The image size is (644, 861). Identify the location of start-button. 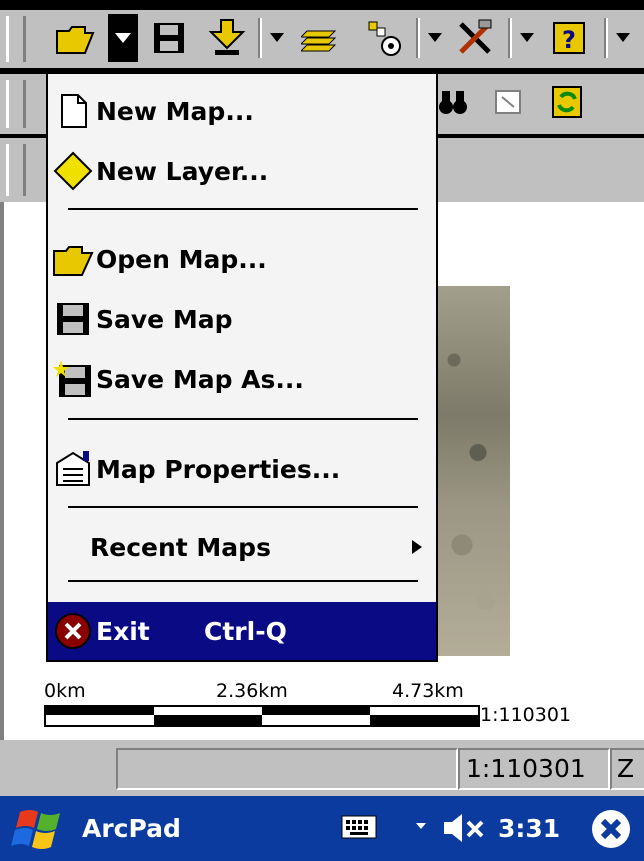
(40, 829).